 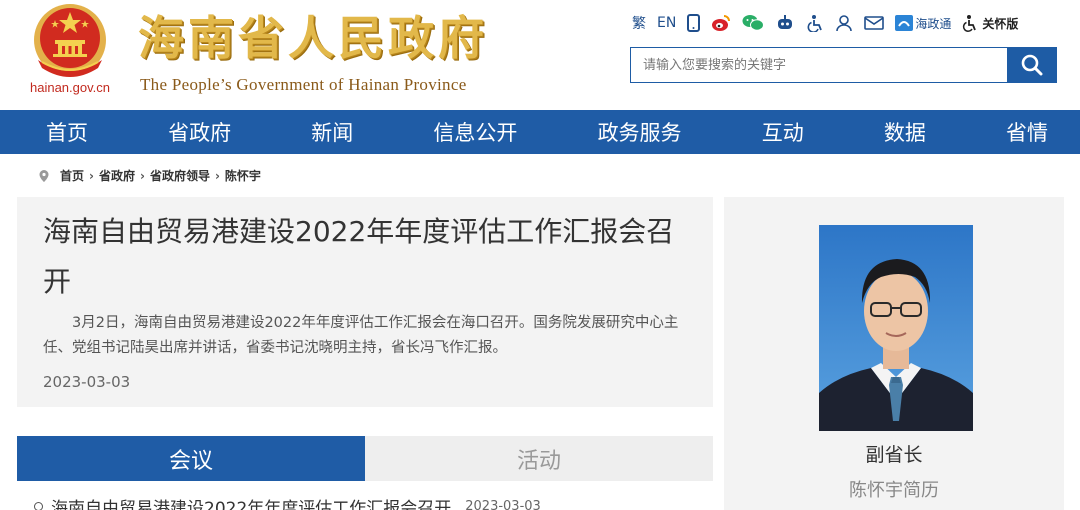 I want to click on nav-item-province-overview: 省情, so click(x=1027, y=132).